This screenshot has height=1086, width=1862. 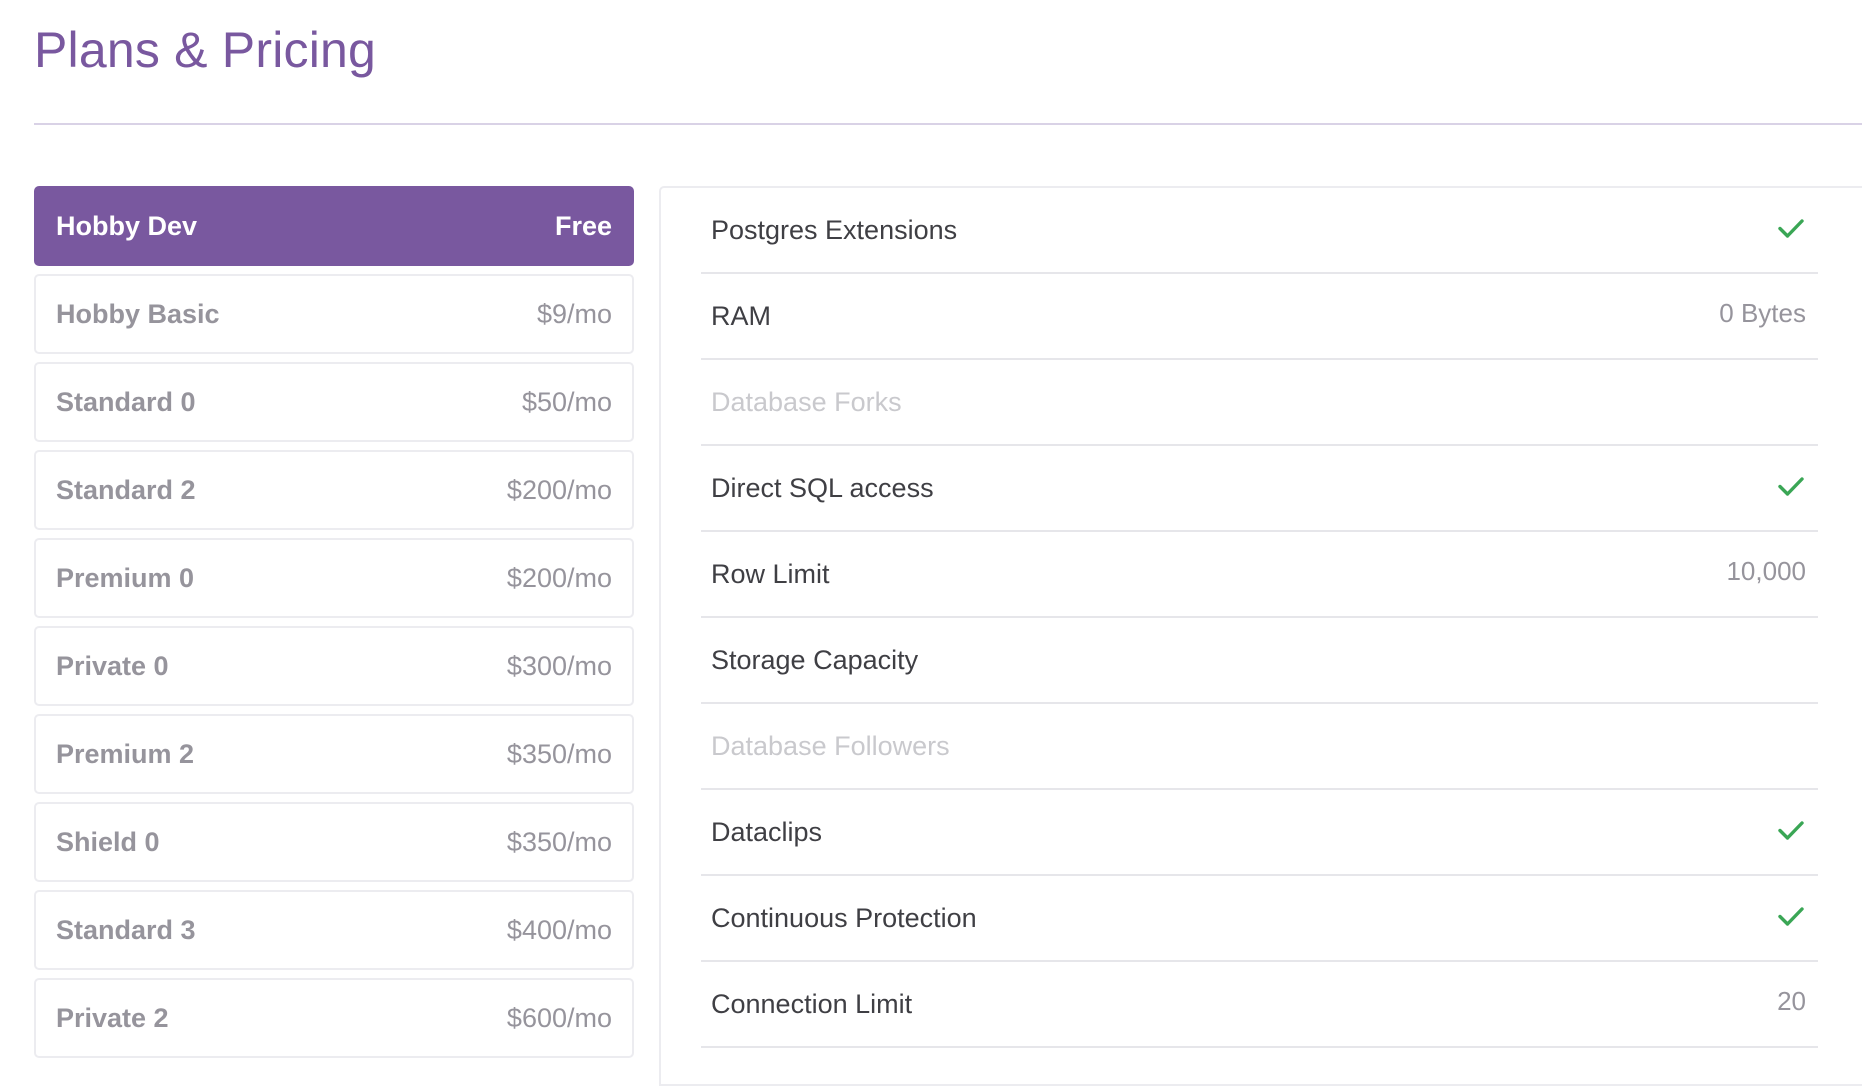 I want to click on plan-option-hobby-dev: Hobby Dev Free, so click(x=334, y=226).